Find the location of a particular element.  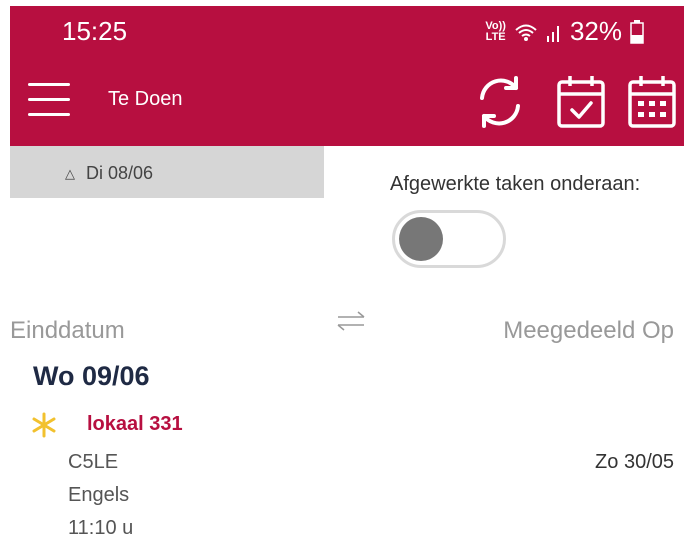

task-time: 11:10 u is located at coordinates (101, 528).